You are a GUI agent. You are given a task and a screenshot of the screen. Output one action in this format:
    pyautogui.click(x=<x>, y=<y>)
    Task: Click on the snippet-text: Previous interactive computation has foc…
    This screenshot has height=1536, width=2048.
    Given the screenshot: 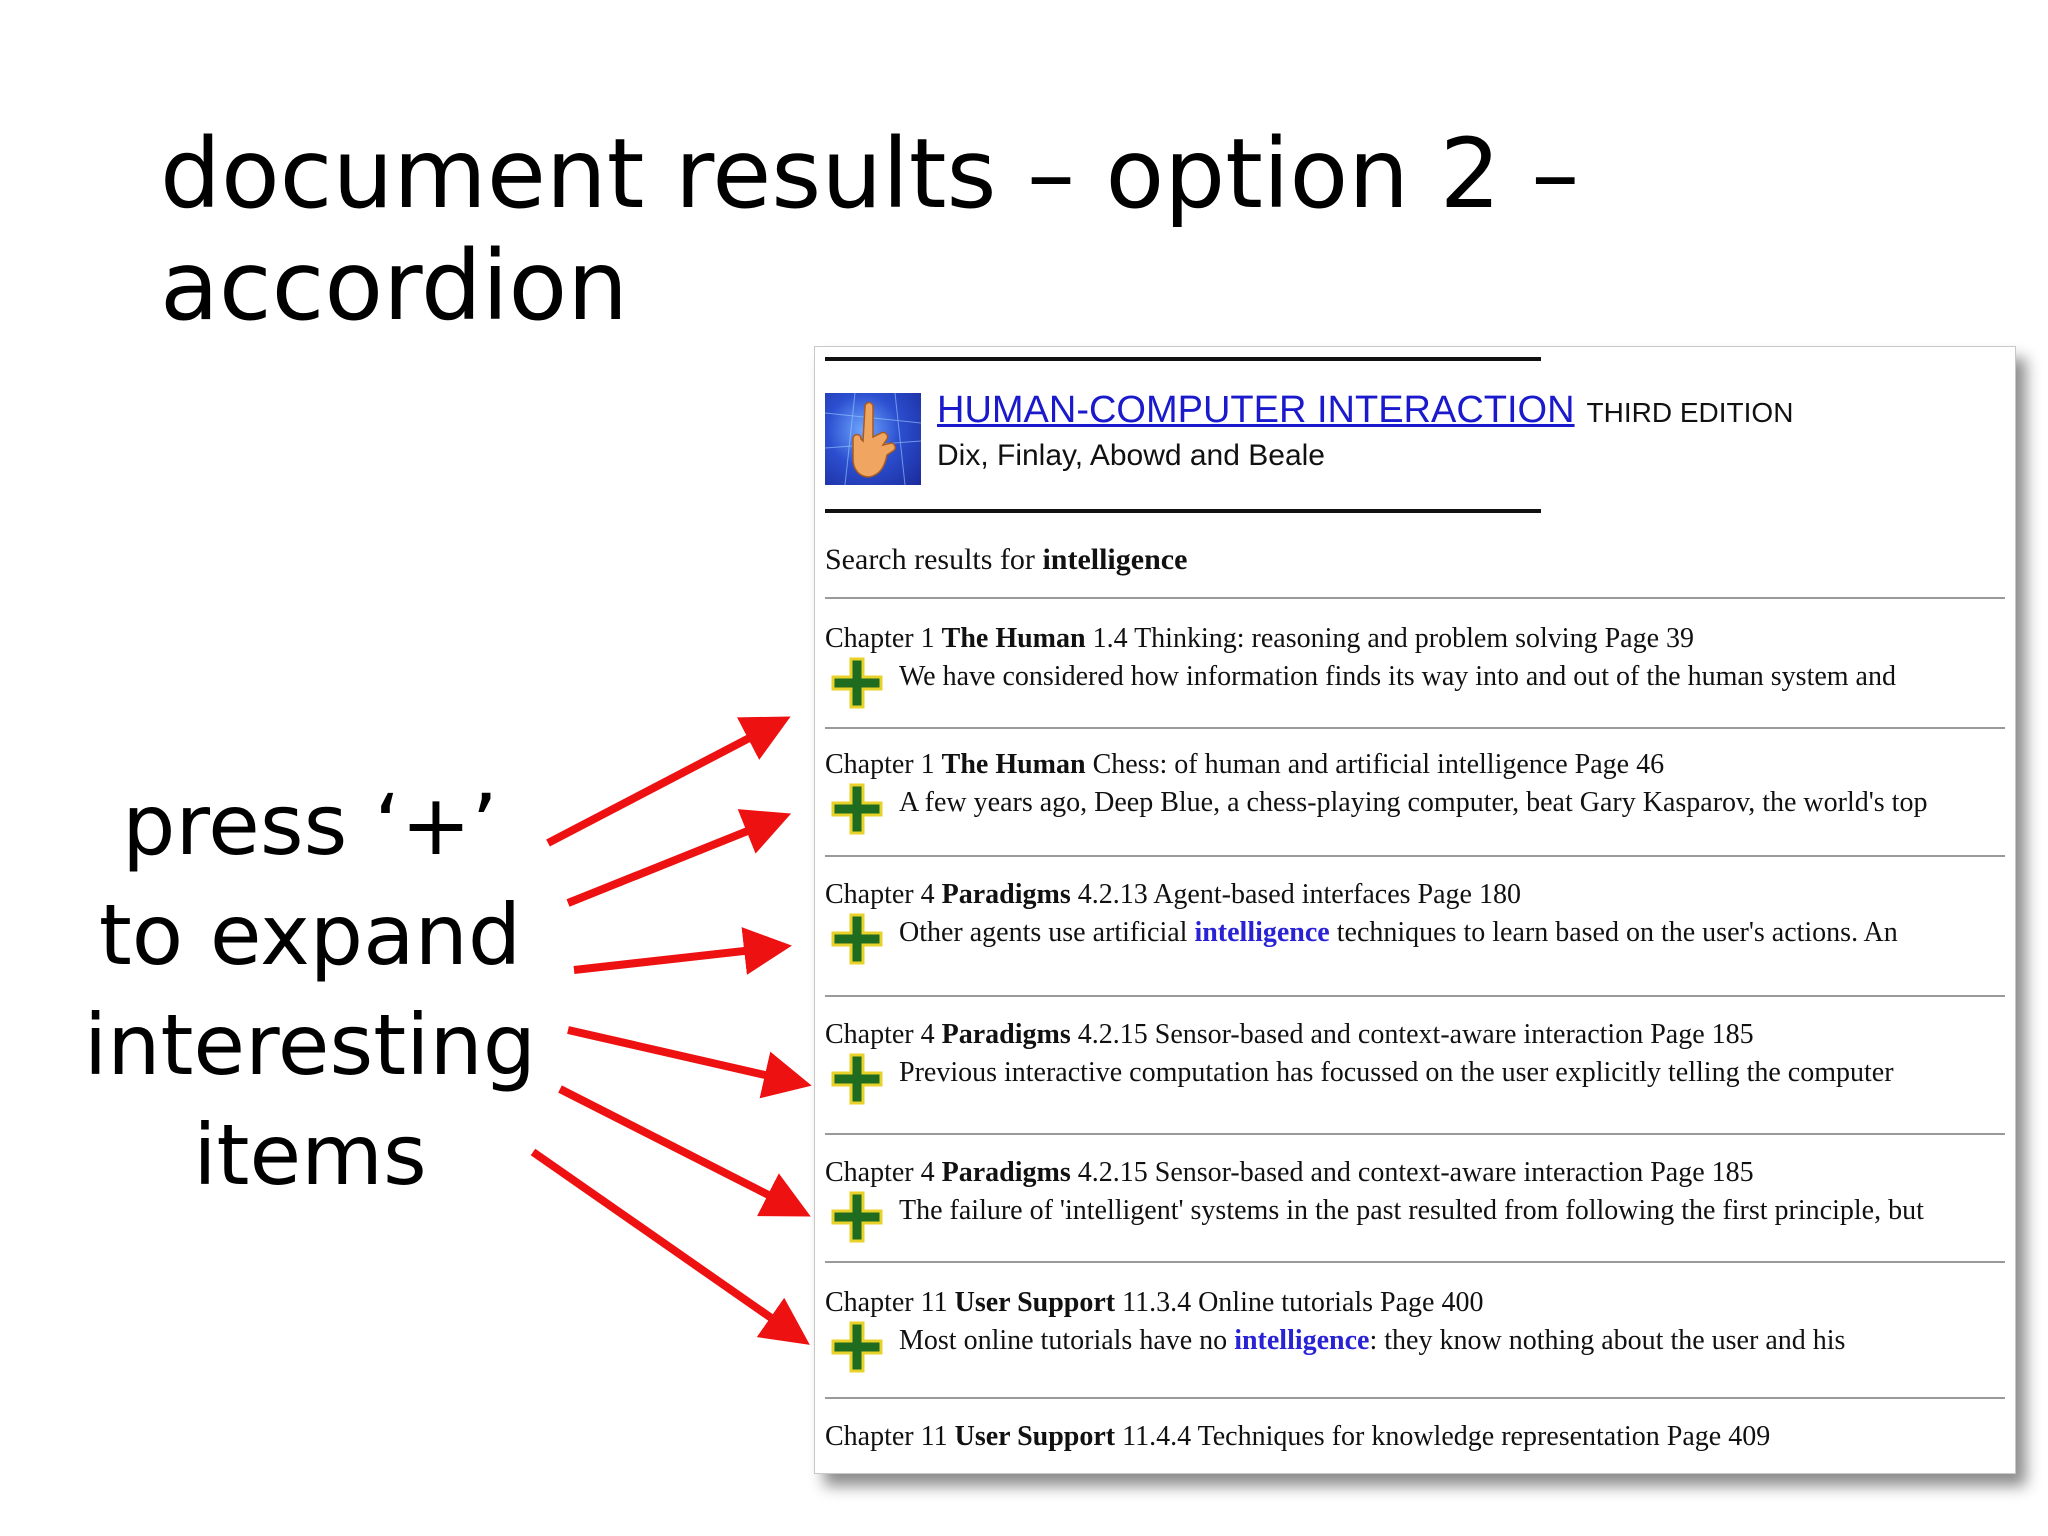 What is the action you would take?
    pyautogui.click(x=1396, y=1072)
    